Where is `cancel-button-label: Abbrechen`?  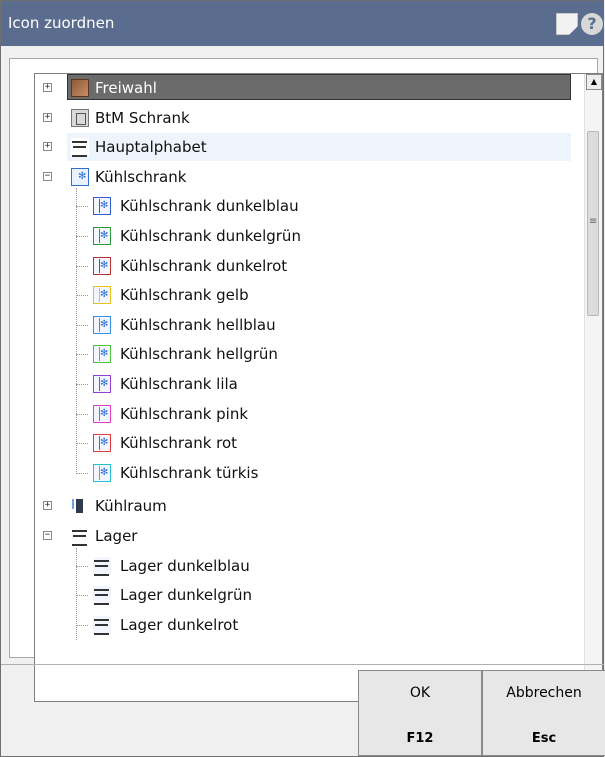 cancel-button-label: Abbrechen is located at coordinates (544, 693).